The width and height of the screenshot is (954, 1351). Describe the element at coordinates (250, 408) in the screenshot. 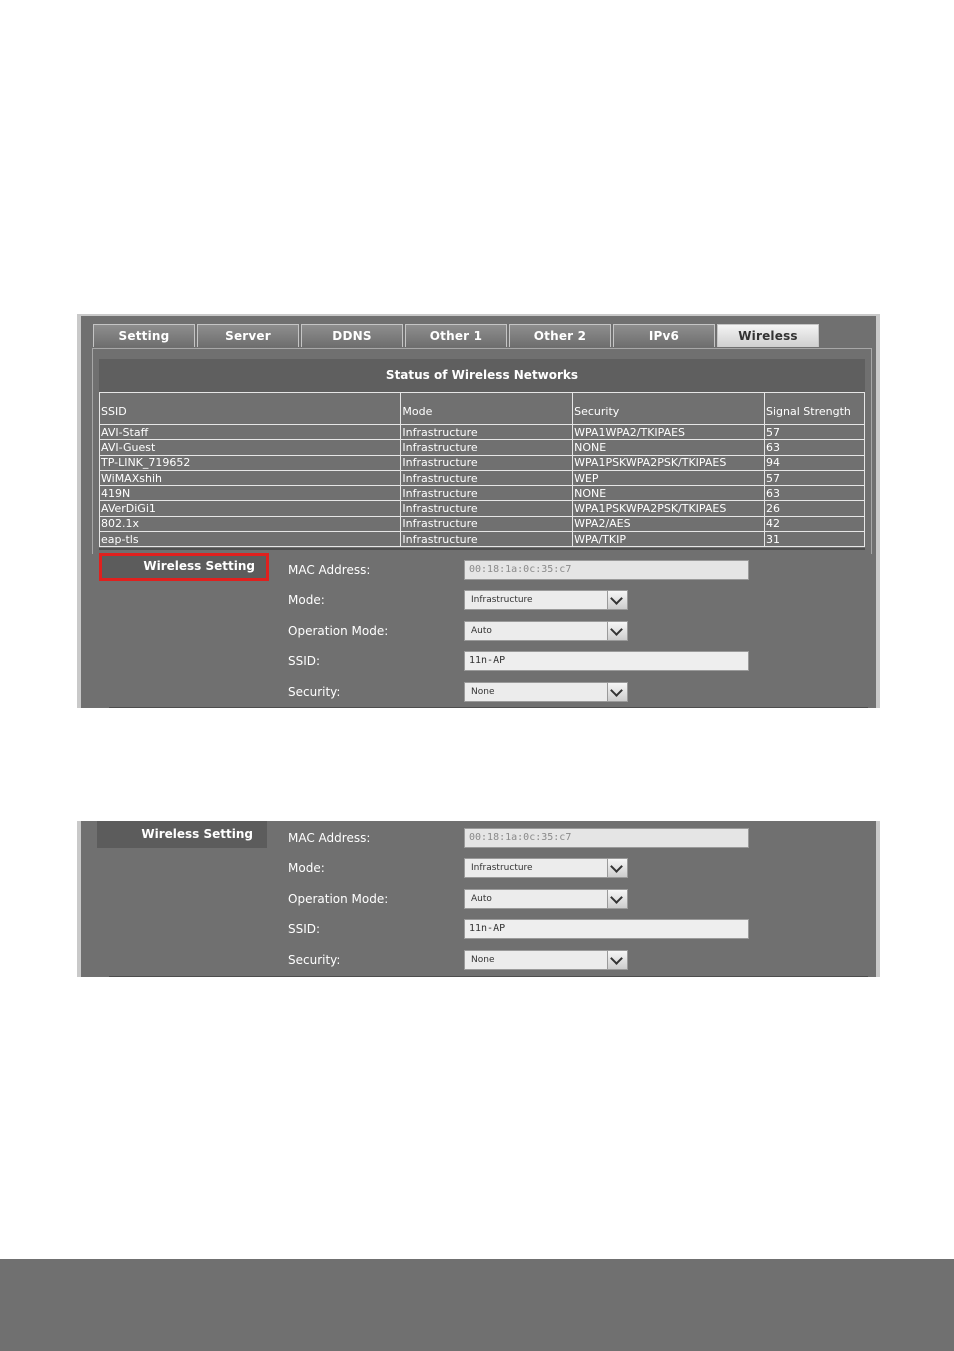

I see `column-header-ssid: SSID` at that location.